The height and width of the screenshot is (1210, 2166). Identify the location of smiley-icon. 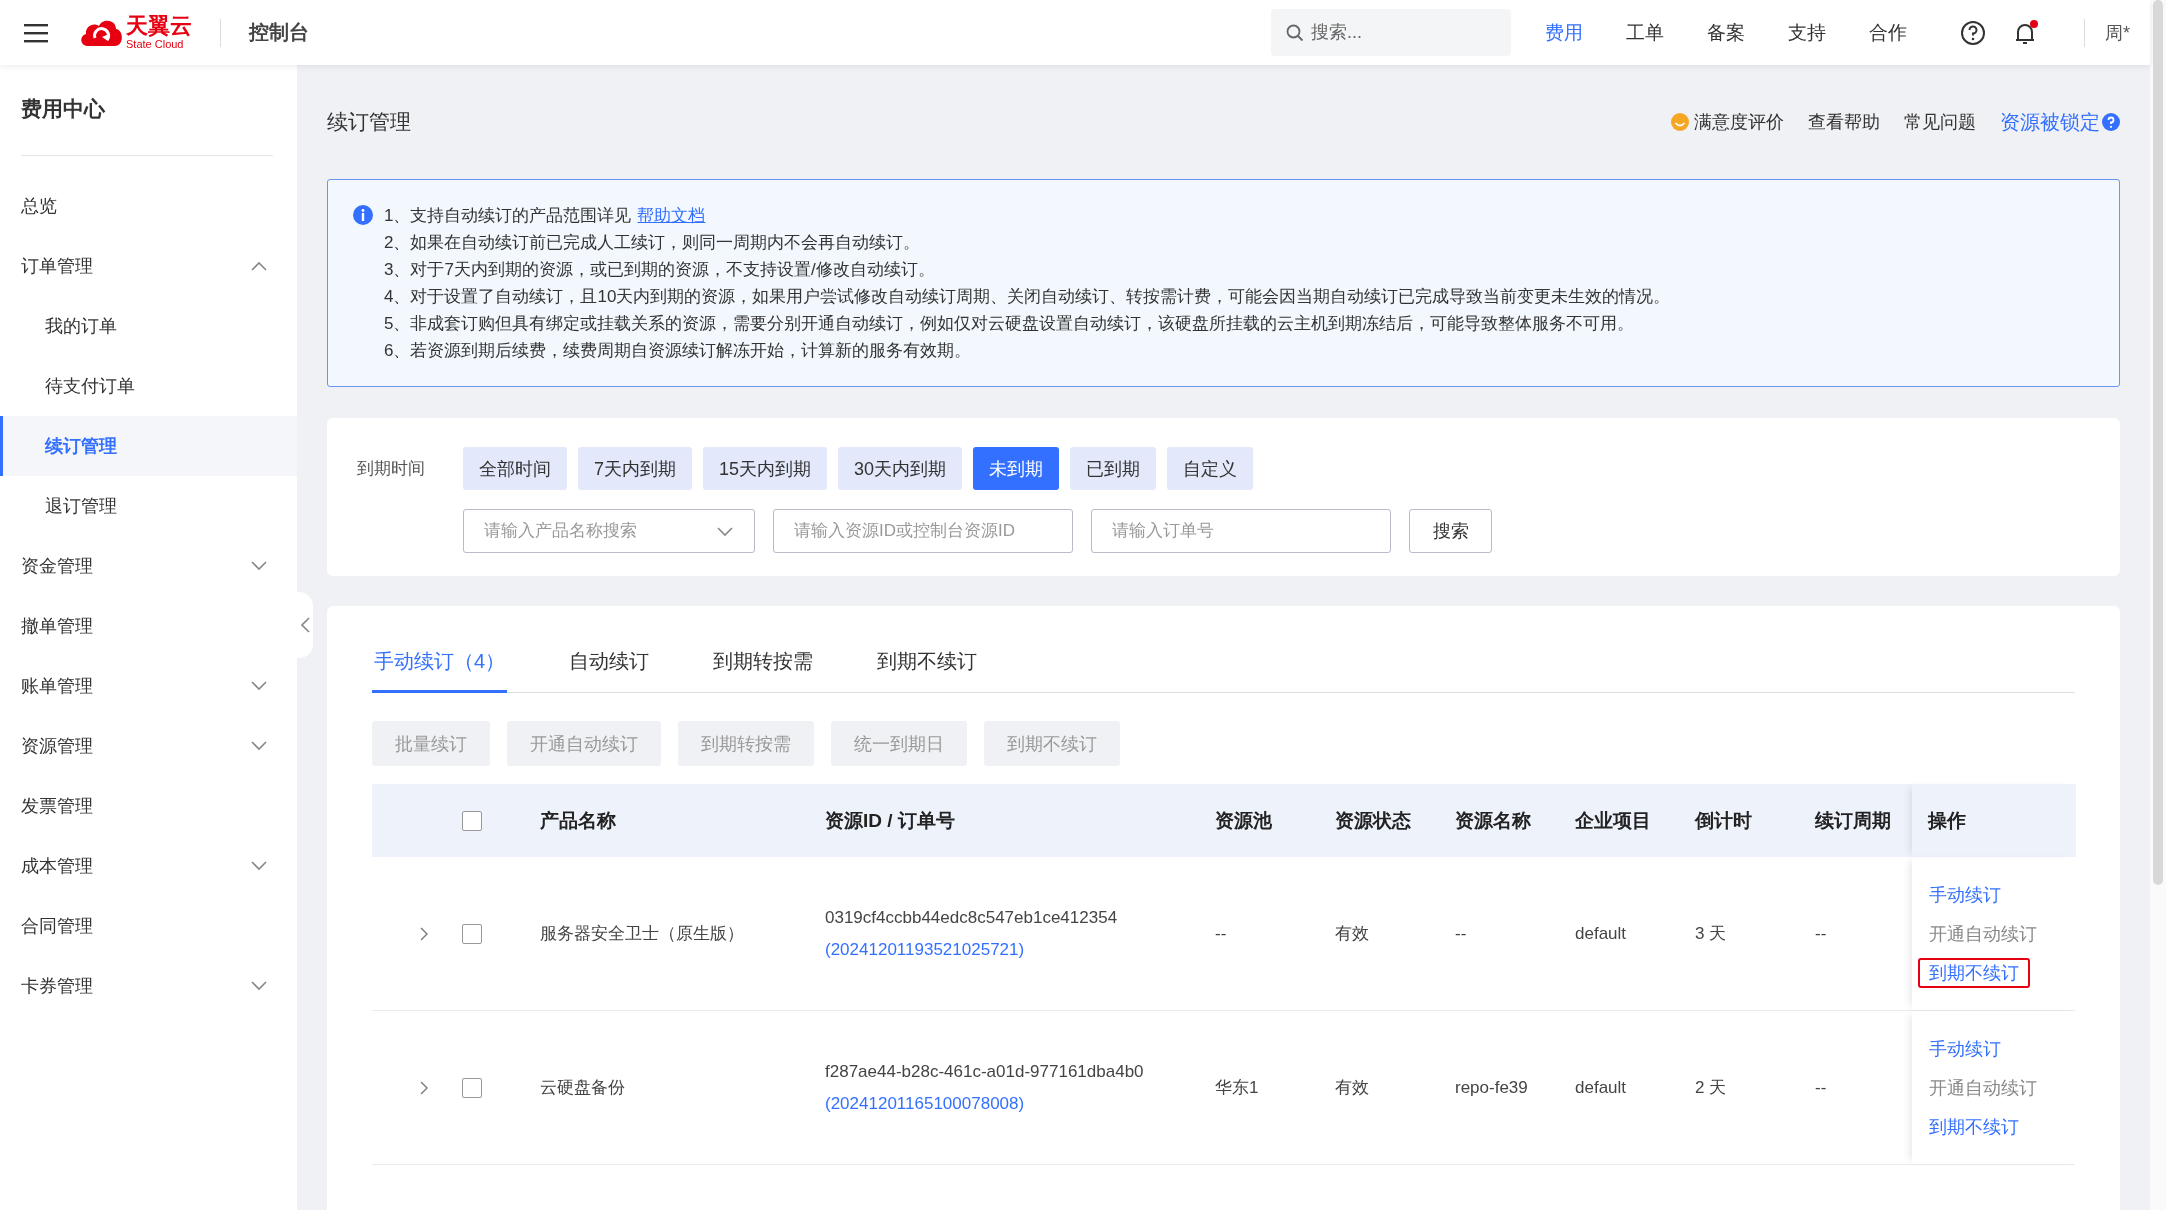
(1680, 122).